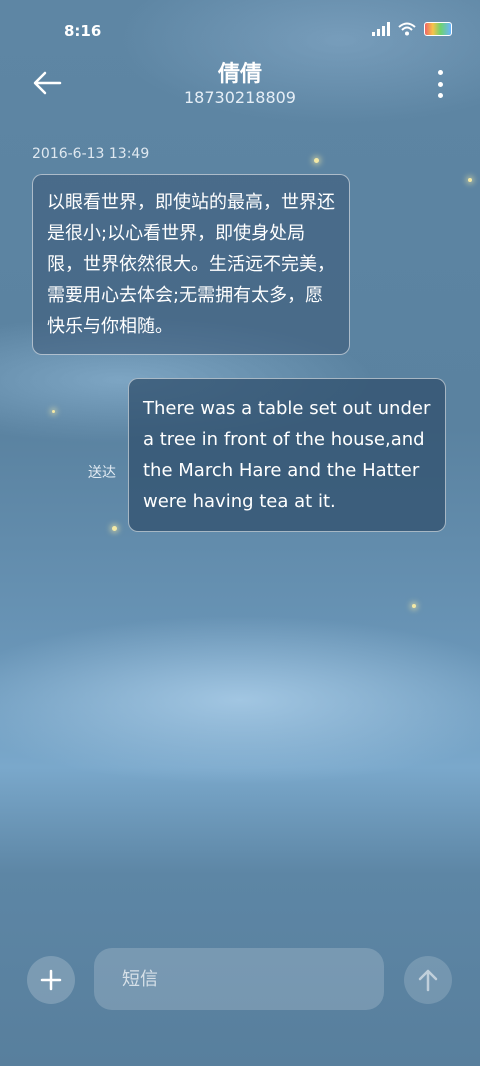 The height and width of the screenshot is (1066, 480). What do you see at coordinates (102, 473) in the screenshot?
I see `delivery-status: 送达` at bounding box center [102, 473].